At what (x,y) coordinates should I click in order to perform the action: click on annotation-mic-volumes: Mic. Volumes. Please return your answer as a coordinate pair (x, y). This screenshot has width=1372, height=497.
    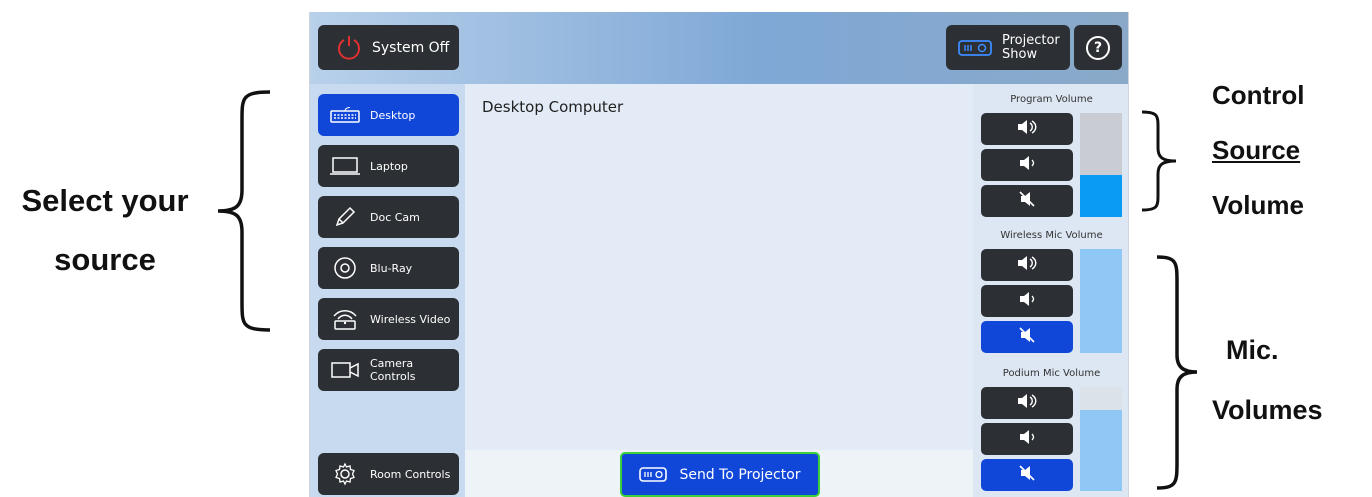
    Looking at the image, I should click on (1267, 380).